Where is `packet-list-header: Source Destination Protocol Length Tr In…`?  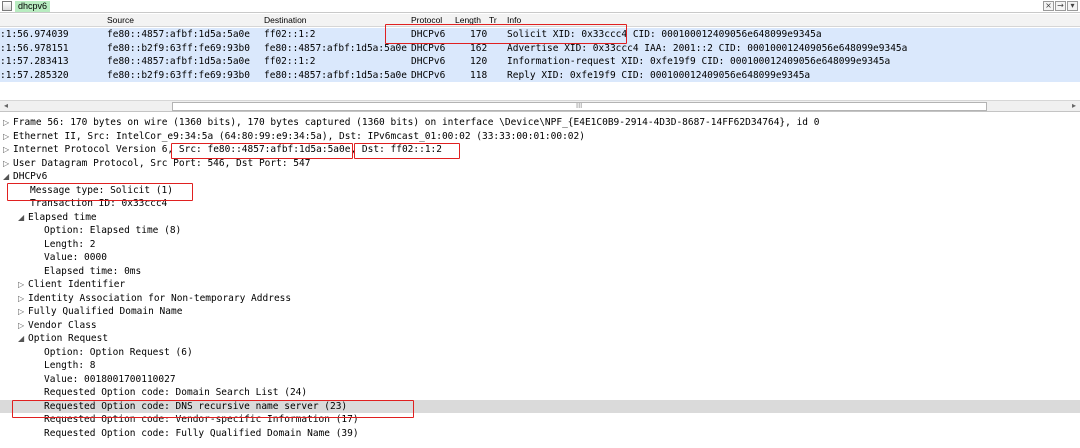 packet-list-header: Source Destination Protocol Length Tr In… is located at coordinates (540, 20).